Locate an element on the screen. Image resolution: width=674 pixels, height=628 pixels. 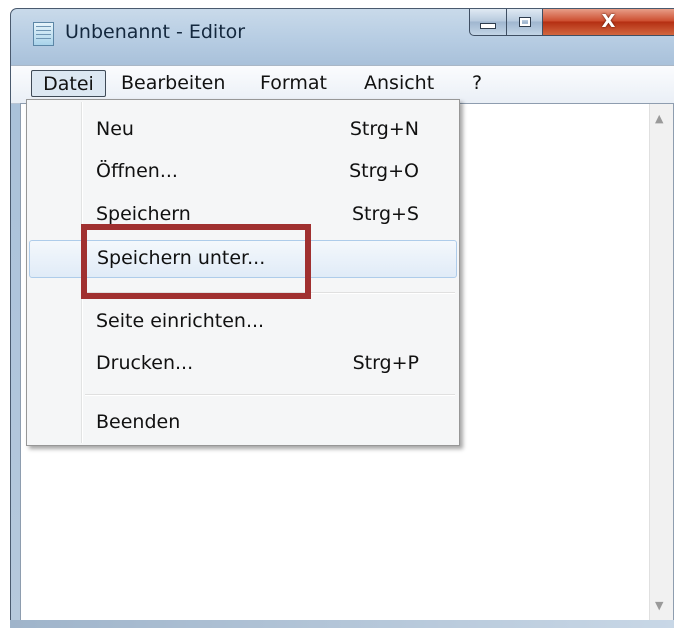
menu-item-label: Beenden is located at coordinates (138, 422).